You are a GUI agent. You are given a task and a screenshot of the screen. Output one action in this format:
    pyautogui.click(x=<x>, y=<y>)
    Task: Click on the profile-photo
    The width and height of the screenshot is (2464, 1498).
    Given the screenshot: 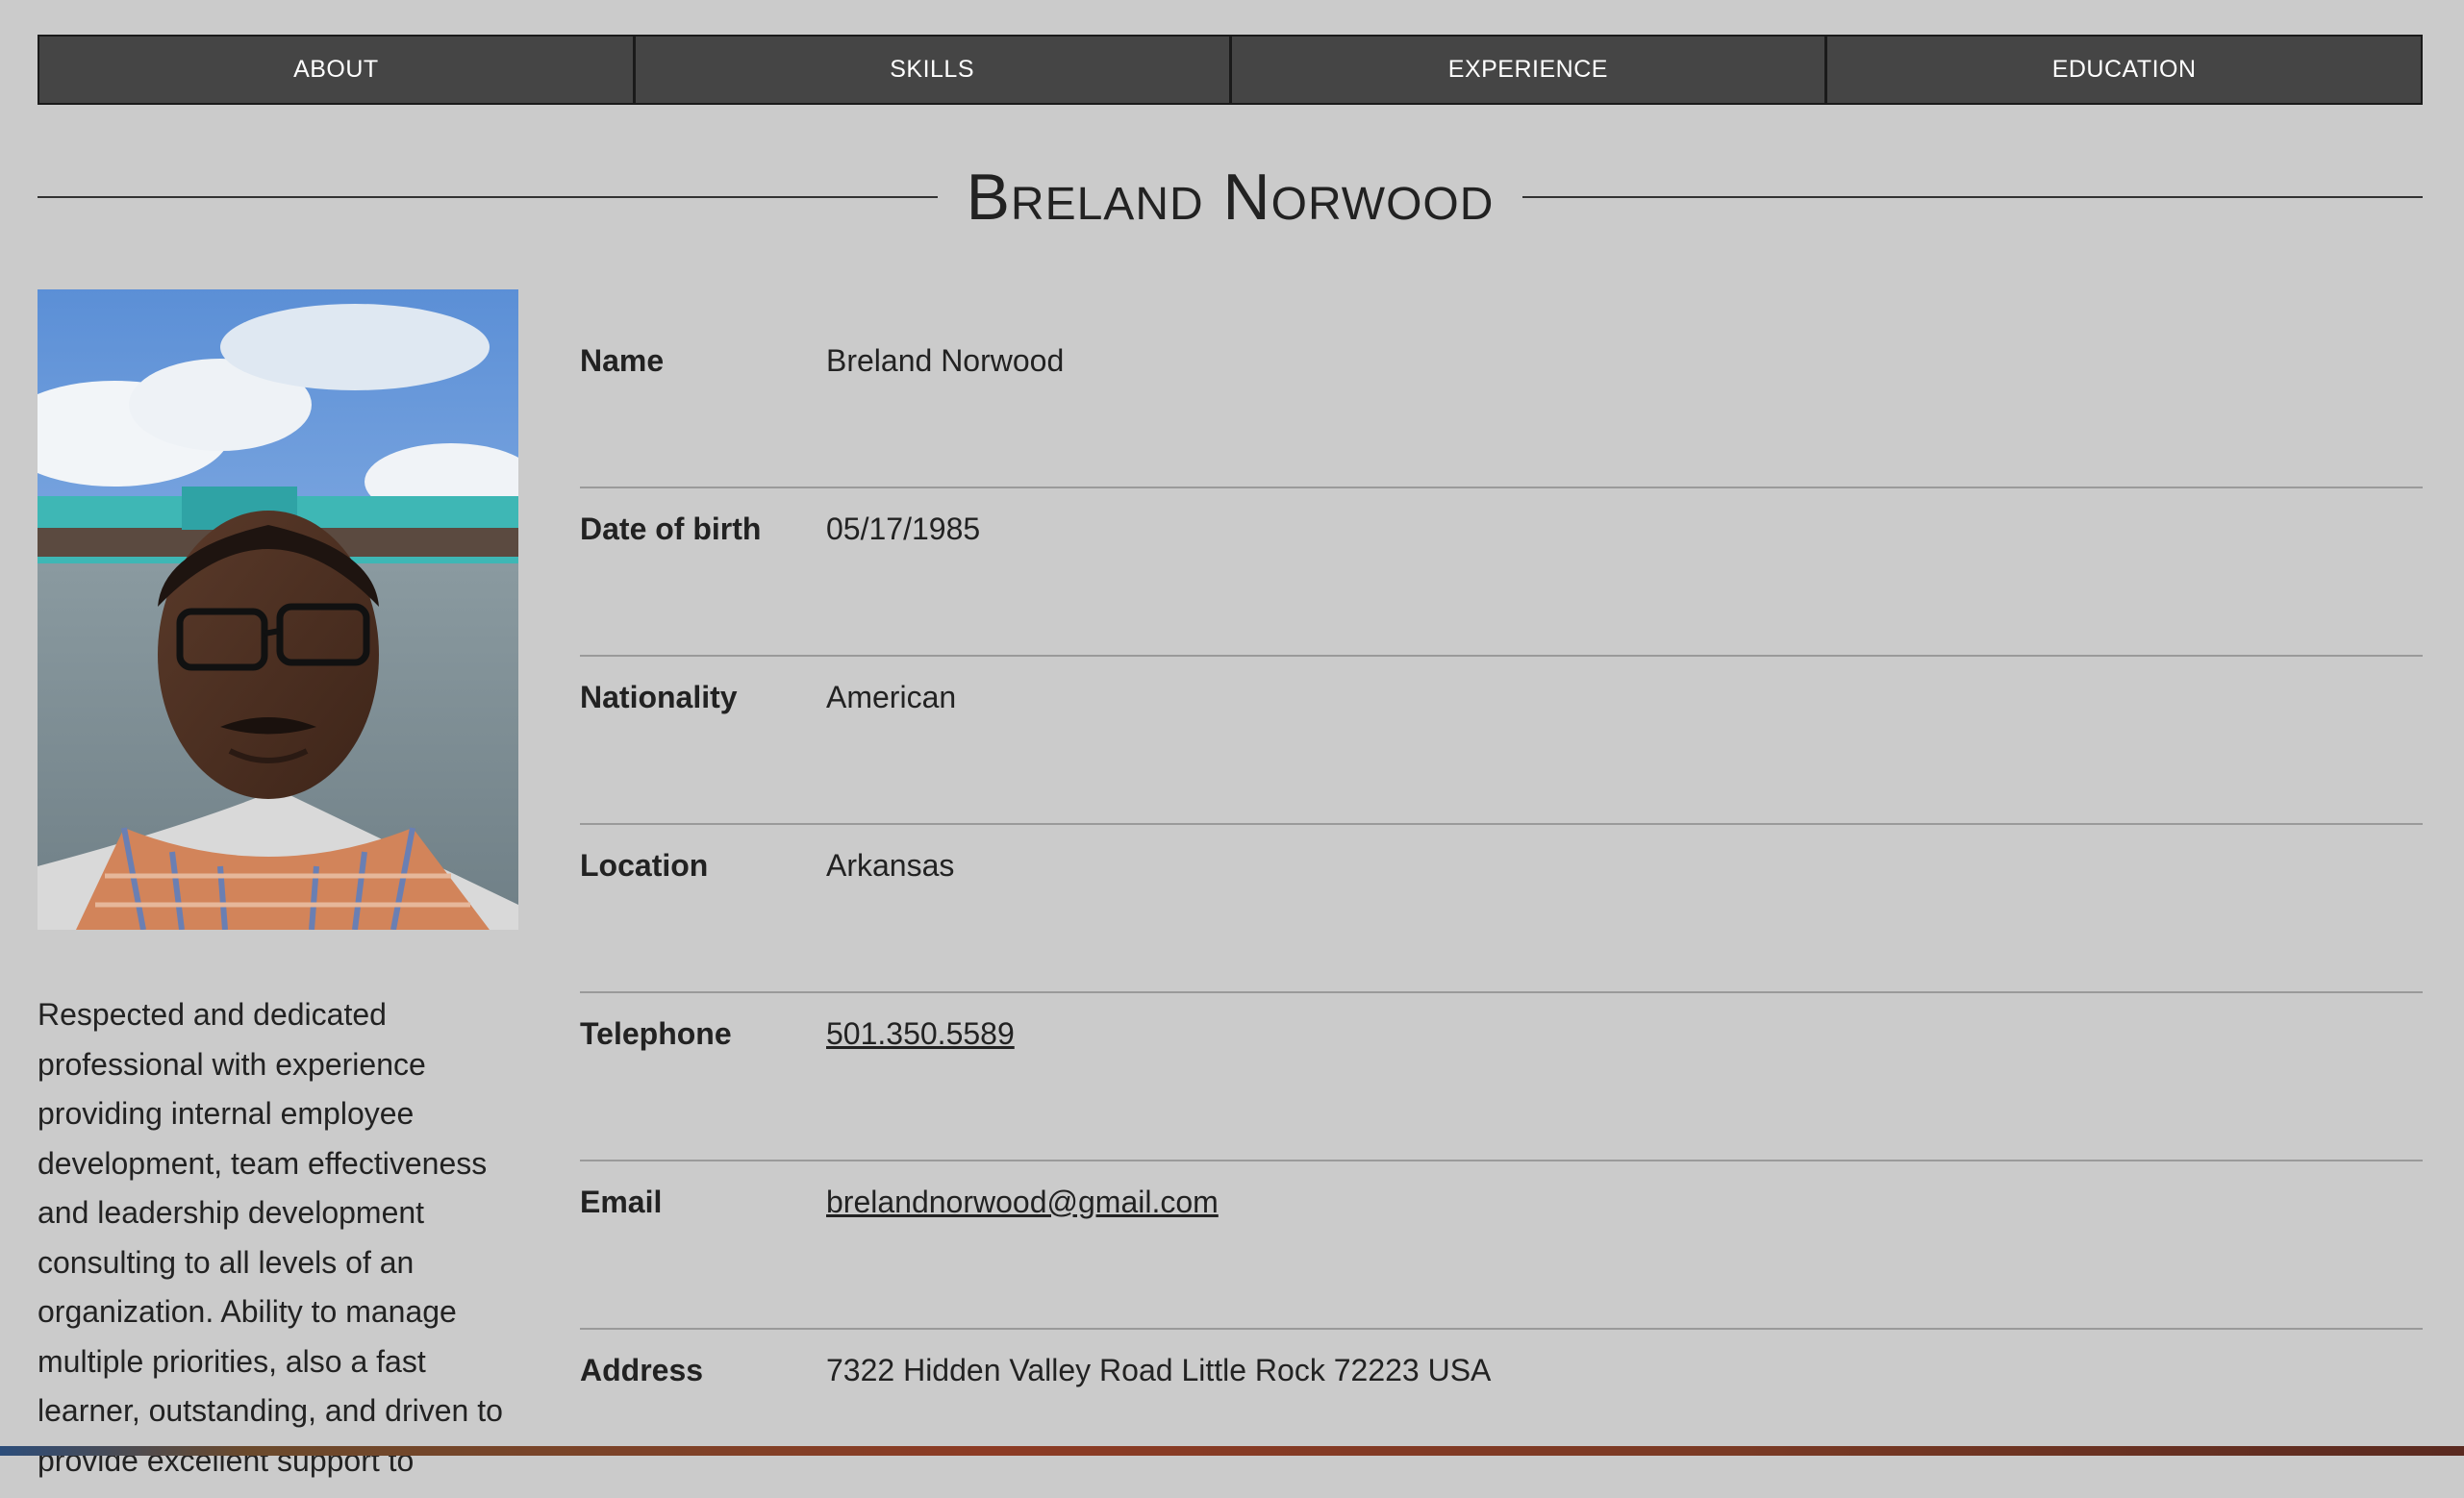 What is the action you would take?
    pyautogui.click(x=278, y=609)
    